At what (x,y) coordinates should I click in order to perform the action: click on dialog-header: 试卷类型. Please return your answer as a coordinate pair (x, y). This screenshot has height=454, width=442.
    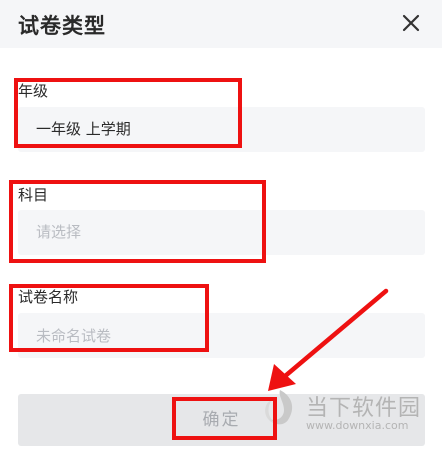
    Looking at the image, I should click on (221, 24).